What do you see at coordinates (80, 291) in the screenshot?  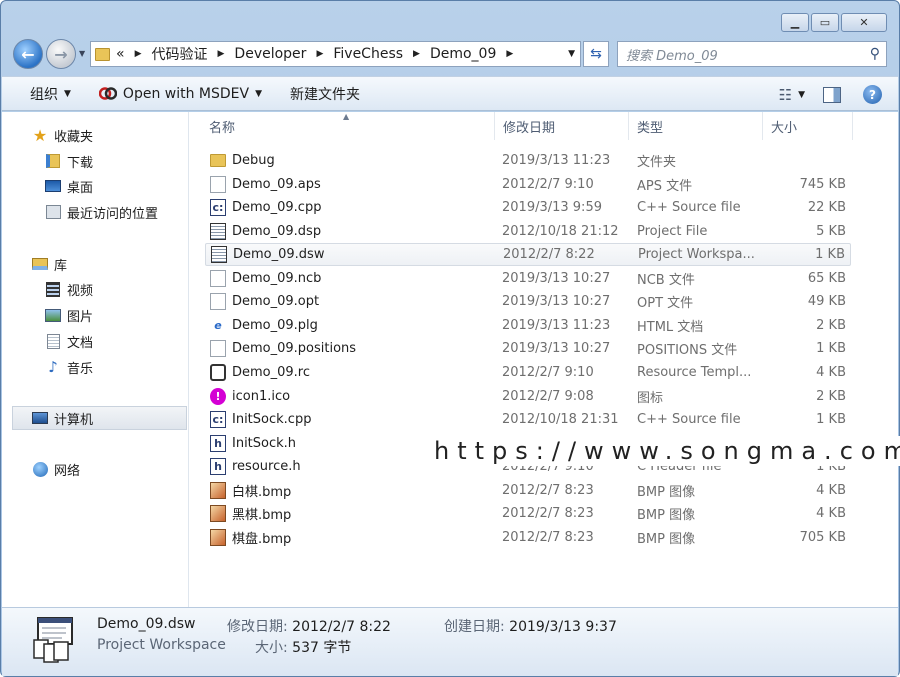 I see `nav-videos-label: 视频` at bounding box center [80, 291].